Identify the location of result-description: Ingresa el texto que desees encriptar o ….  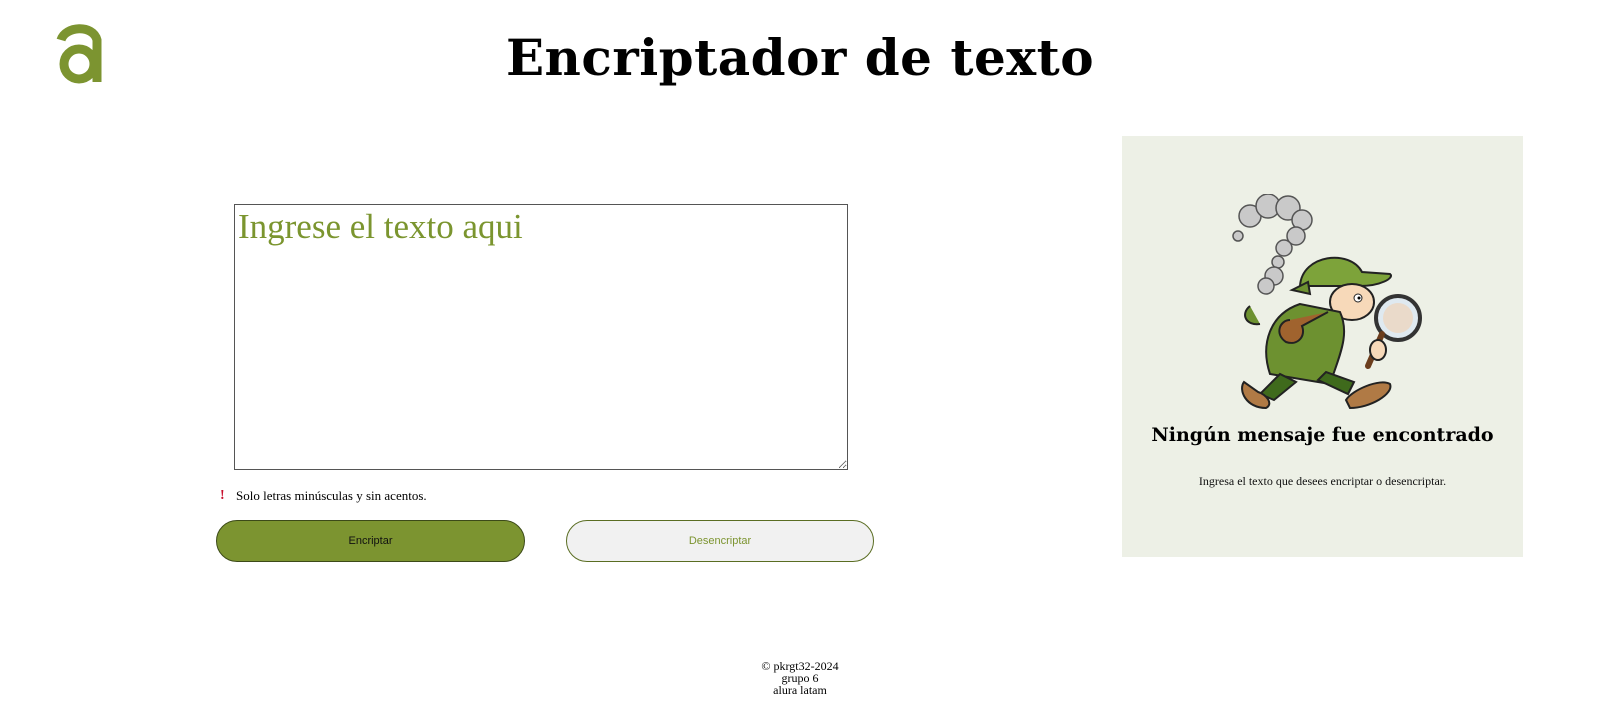
(1322, 481).